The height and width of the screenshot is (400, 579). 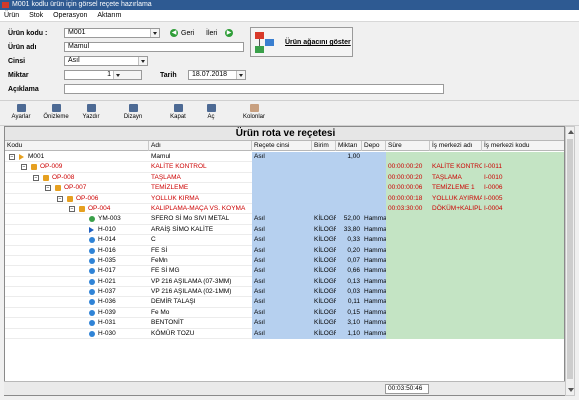 What do you see at coordinates (324, 146) in the screenshot?
I see `col-birim: Birim` at bounding box center [324, 146].